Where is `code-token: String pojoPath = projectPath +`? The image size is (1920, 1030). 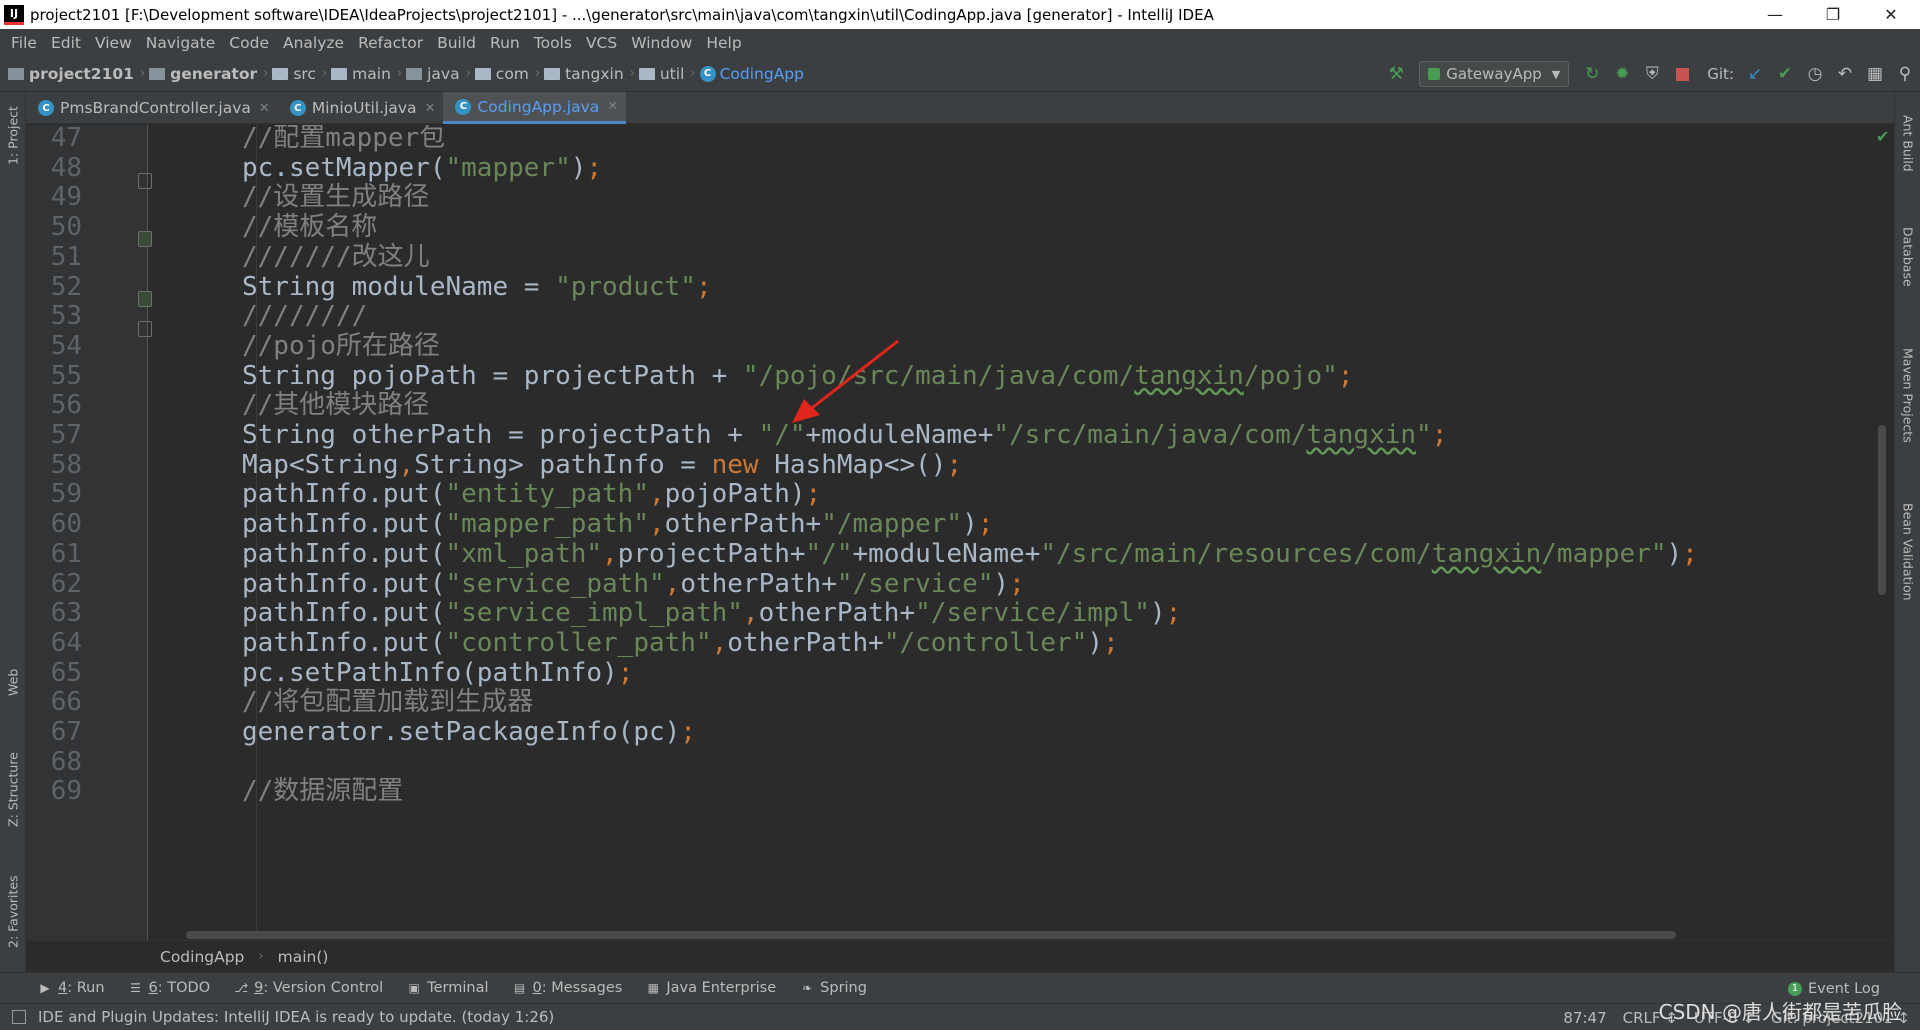
code-token: String pojoPath = projectPath + is located at coordinates (492, 375).